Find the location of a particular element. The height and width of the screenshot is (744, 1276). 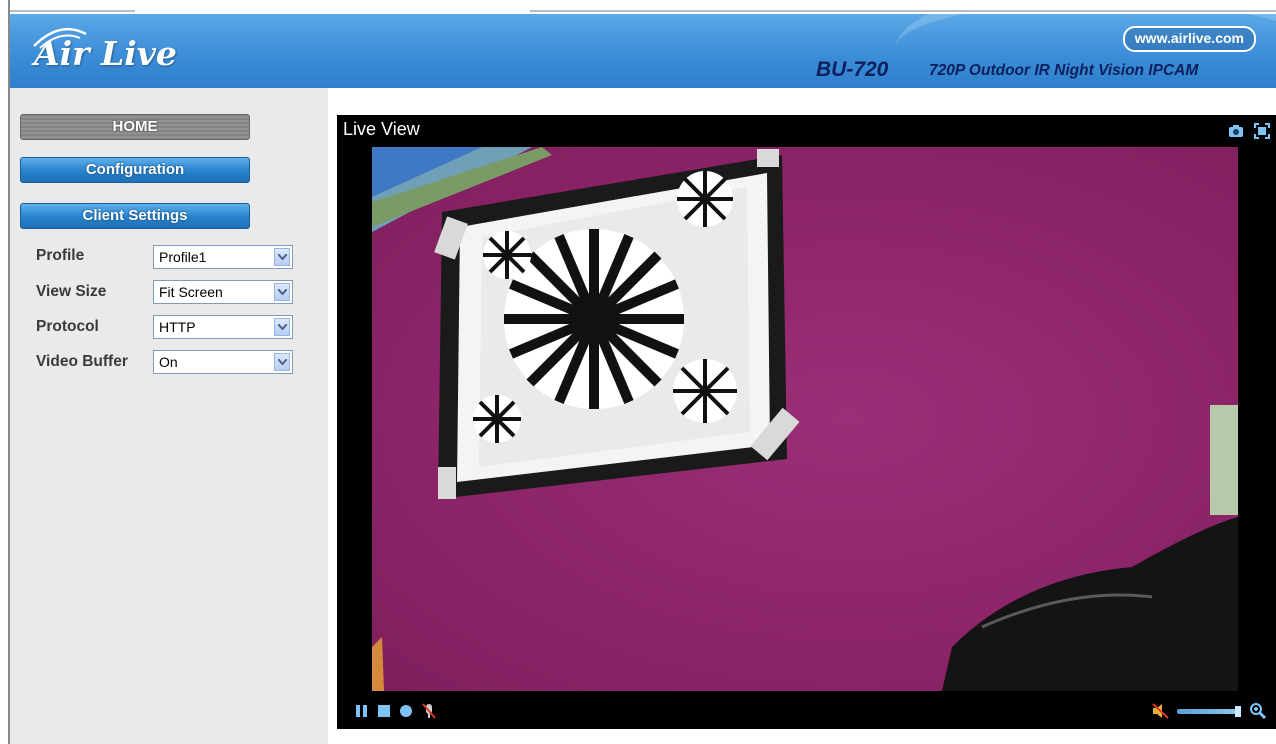

view-size-value: Fit Screen is located at coordinates (191, 292).